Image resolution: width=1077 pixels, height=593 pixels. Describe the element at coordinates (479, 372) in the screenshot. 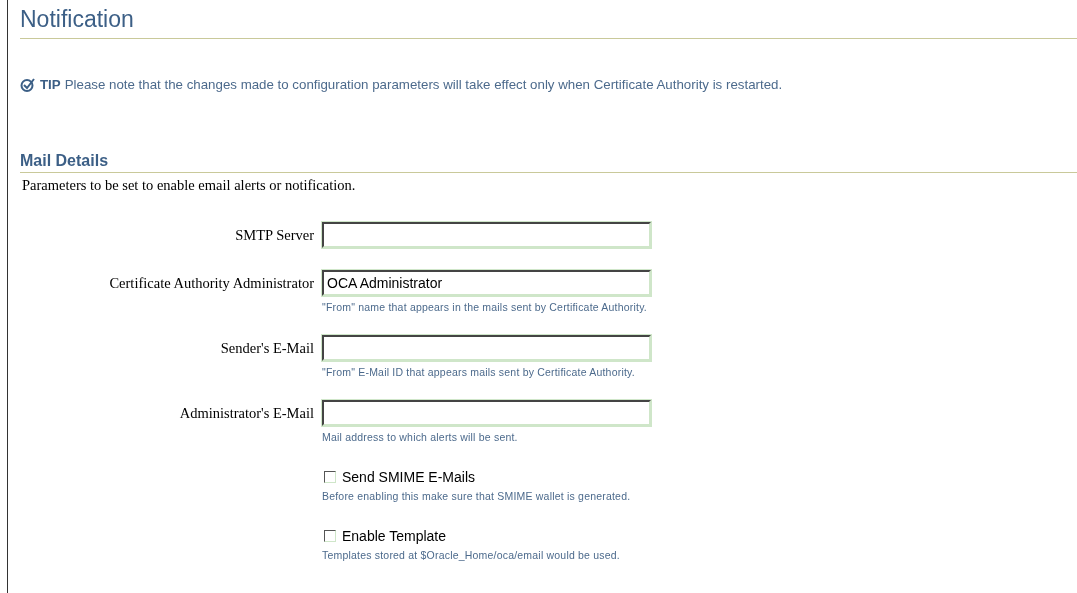

I see `field-hint: "From" E-Mail ID that appears mails sent by Certificate Authority.` at that location.